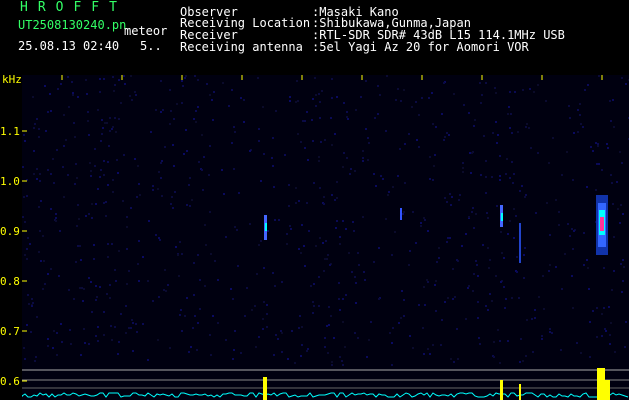  Describe the element at coordinates (10, 331) in the screenshot. I see `y-tick-5: 0.7` at that location.